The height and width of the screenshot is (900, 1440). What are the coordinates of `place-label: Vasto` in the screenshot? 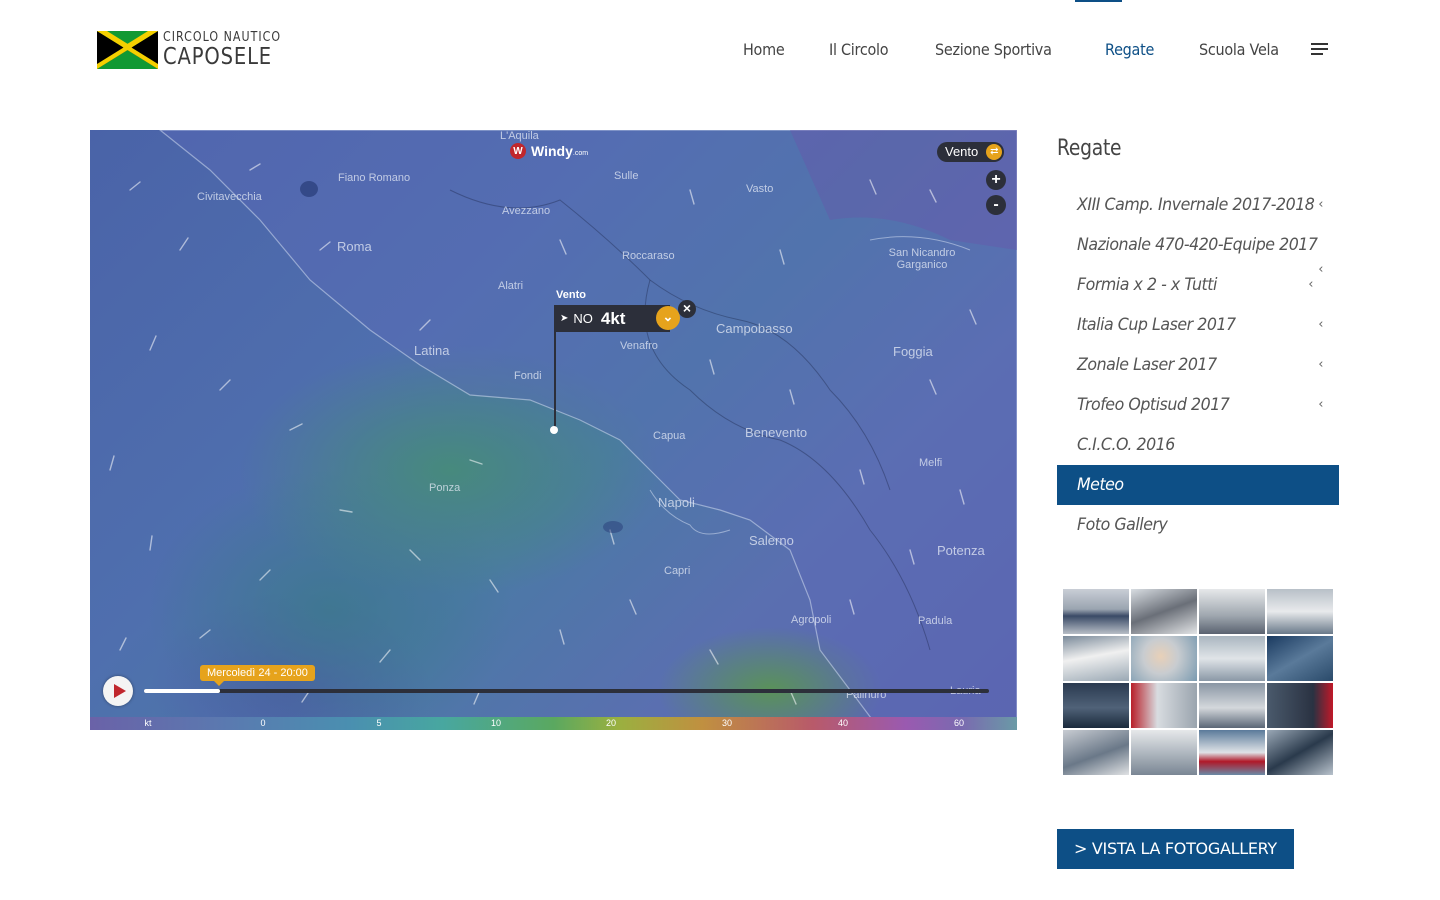 It's located at (760, 189).